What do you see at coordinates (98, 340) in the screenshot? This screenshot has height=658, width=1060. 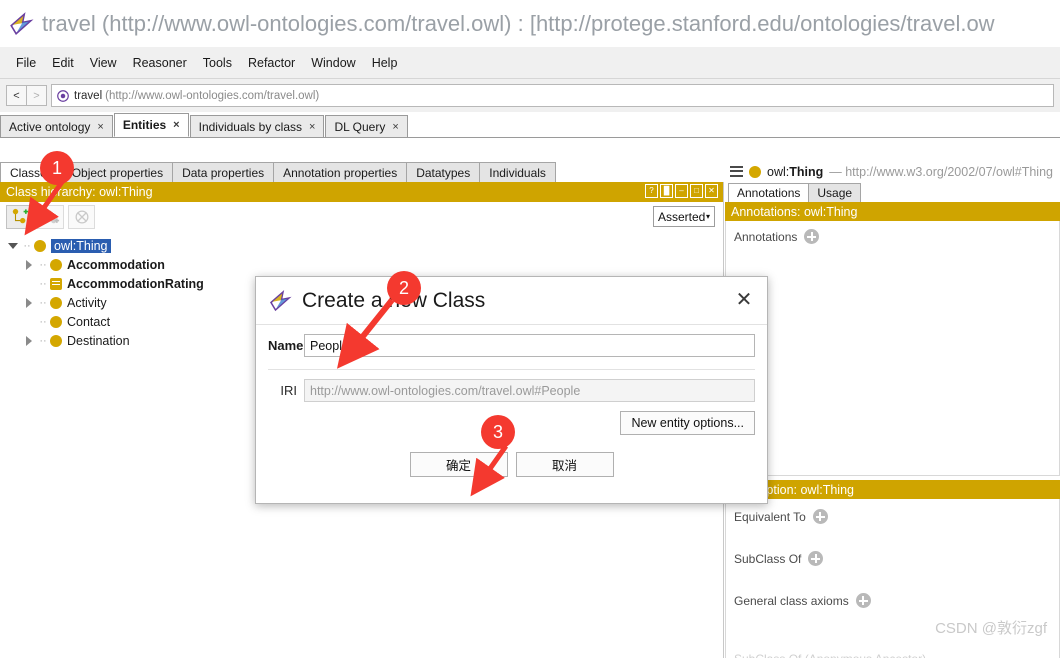 I see `tree-item-label: Destination` at bounding box center [98, 340].